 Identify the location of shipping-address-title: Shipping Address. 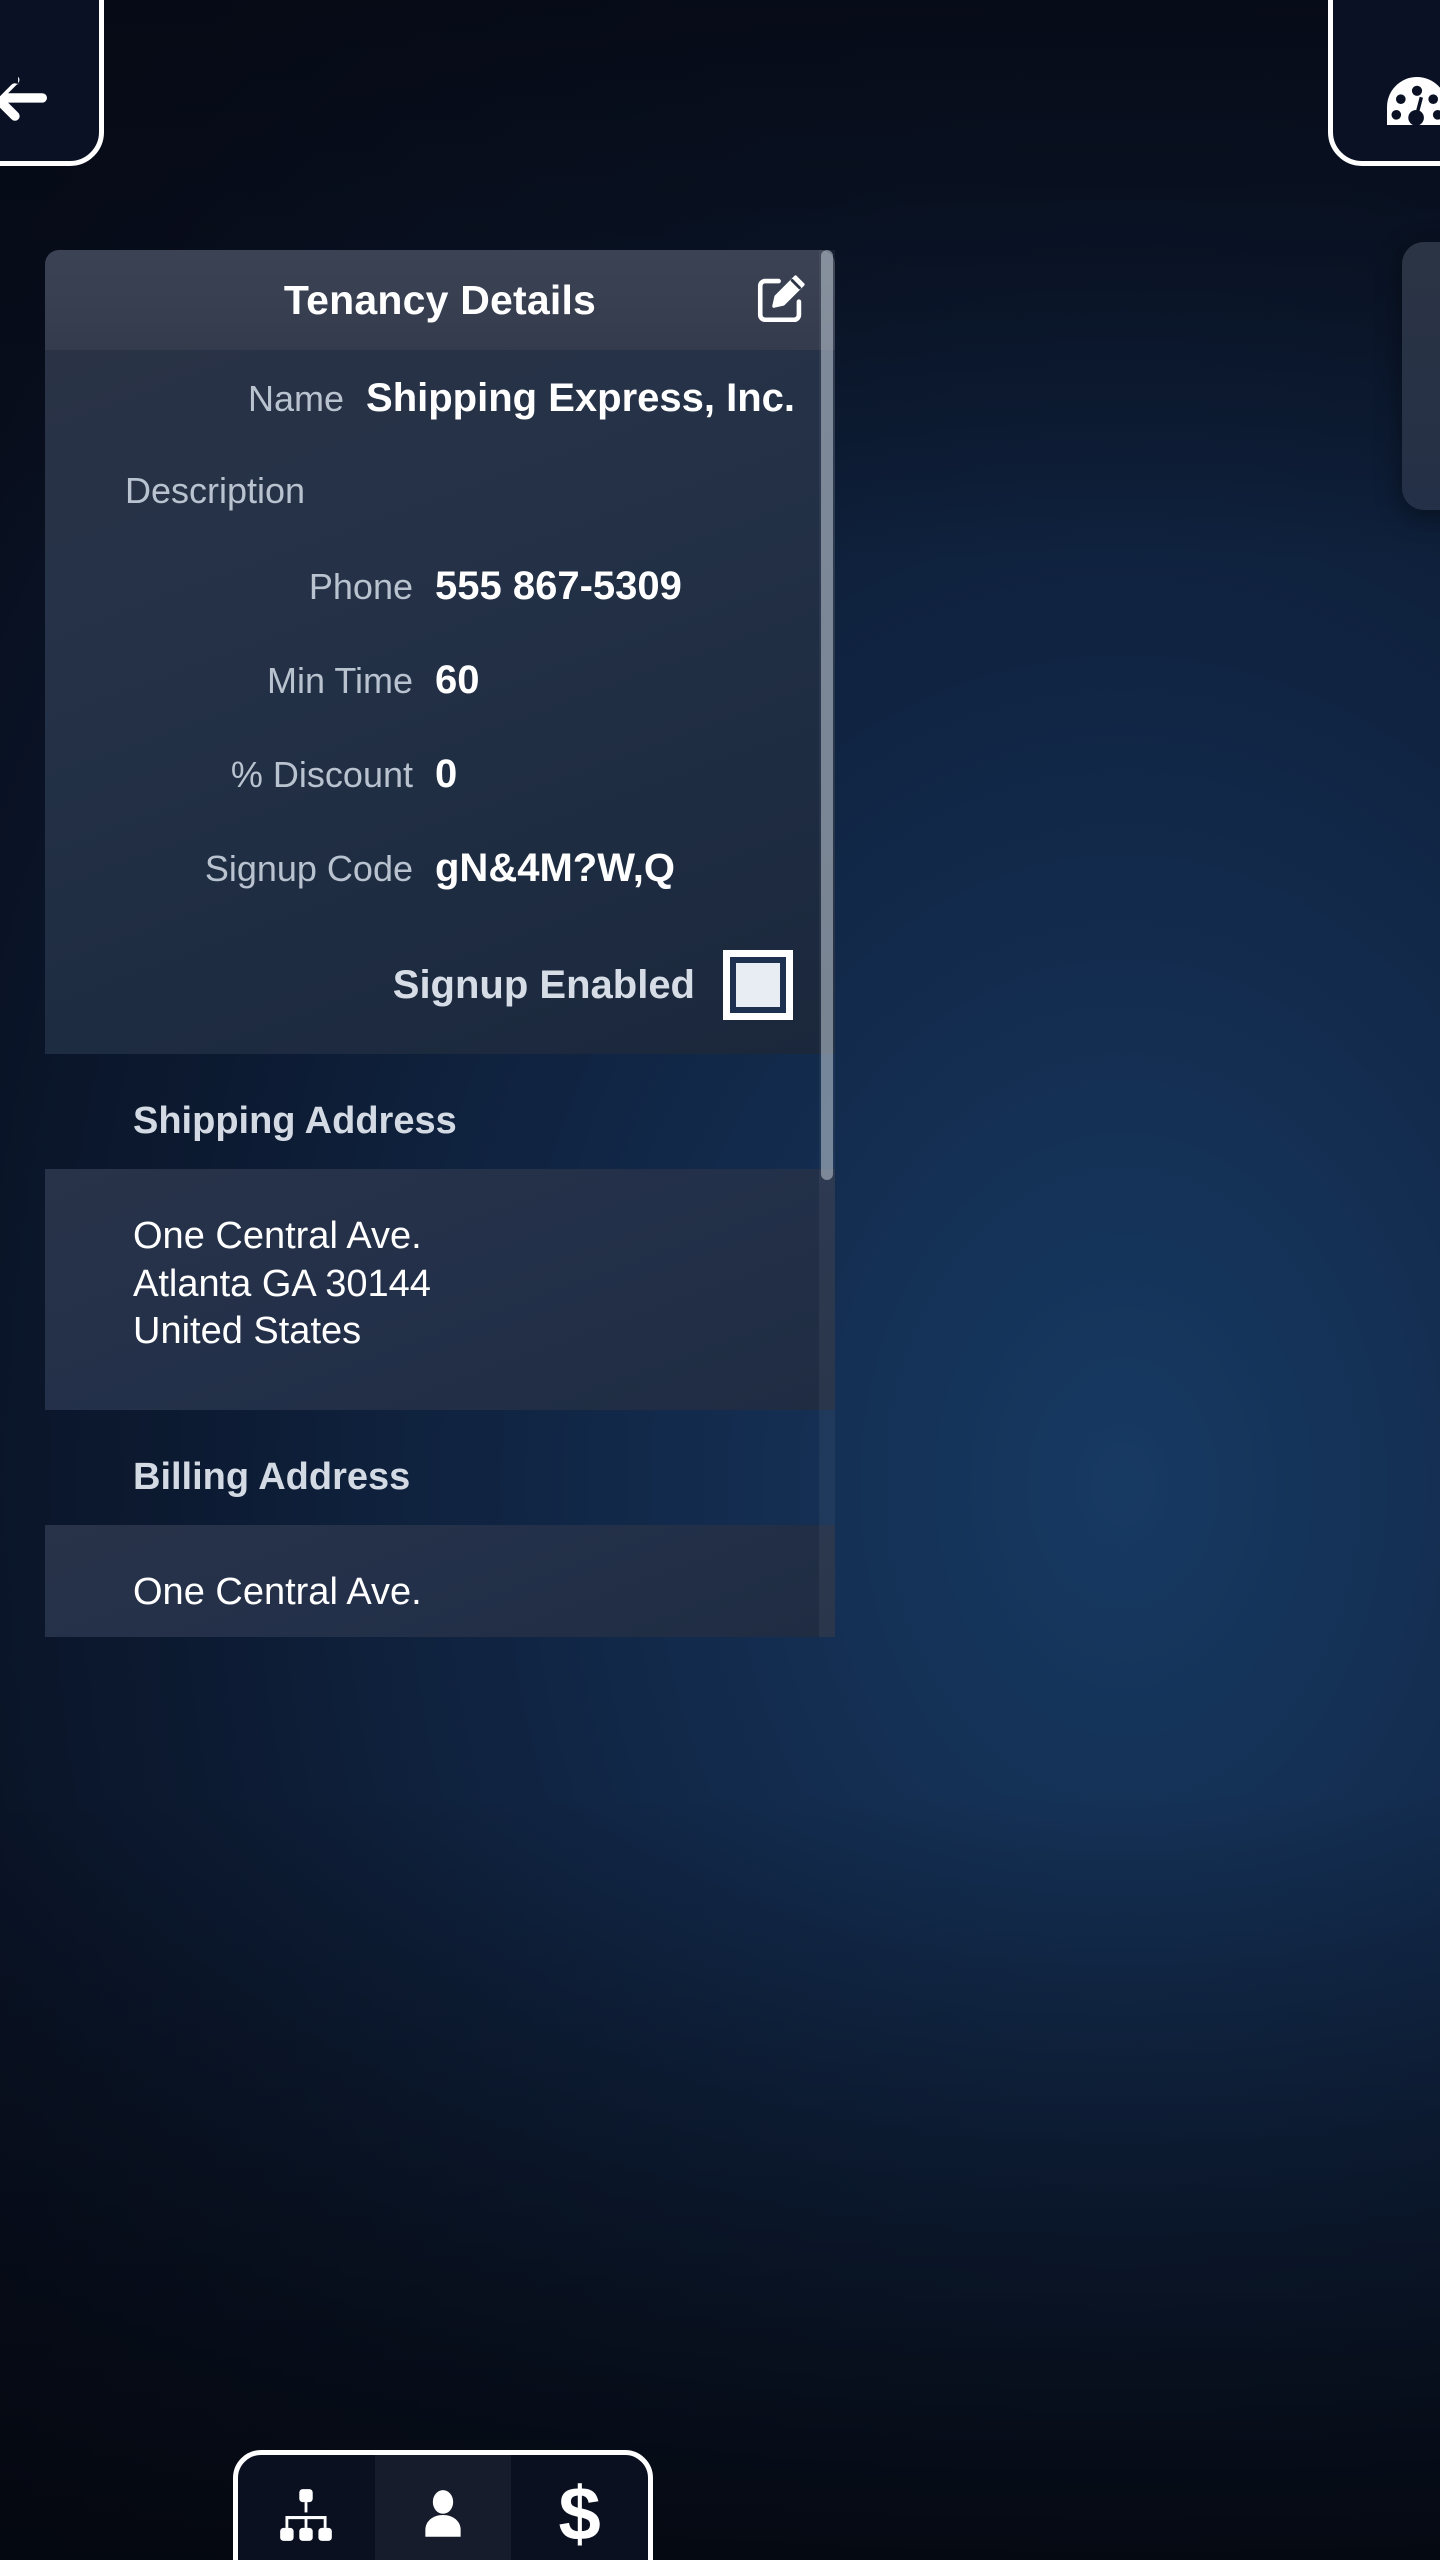
(295, 1121).